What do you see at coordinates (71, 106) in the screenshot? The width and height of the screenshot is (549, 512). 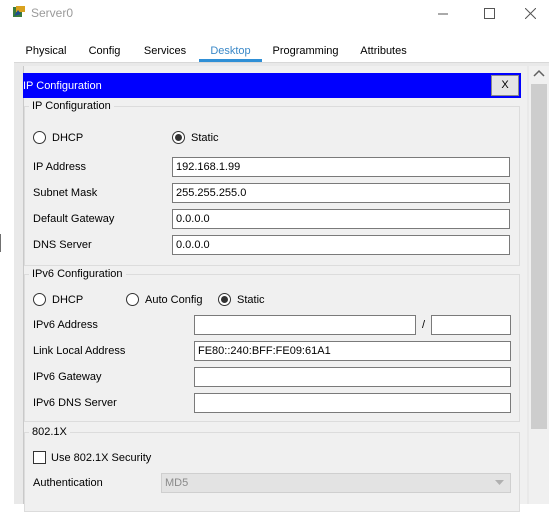 I see `ipv4-group-legend: IP Configuration` at bounding box center [71, 106].